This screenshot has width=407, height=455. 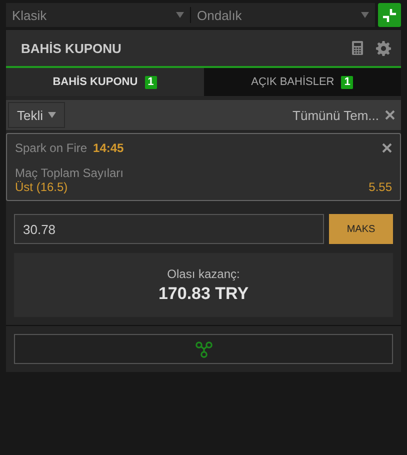 What do you see at coordinates (71, 48) in the screenshot?
I see `panel-title: BAHİS KUPONU` at bounding box center [71, 48].